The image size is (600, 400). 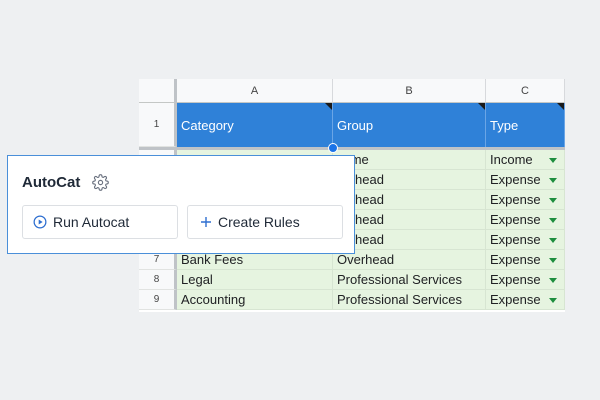 What do you see at coordinates (409, 160) in the screenshot?
I see `group-cell: come` at bounding box center [409, 160].